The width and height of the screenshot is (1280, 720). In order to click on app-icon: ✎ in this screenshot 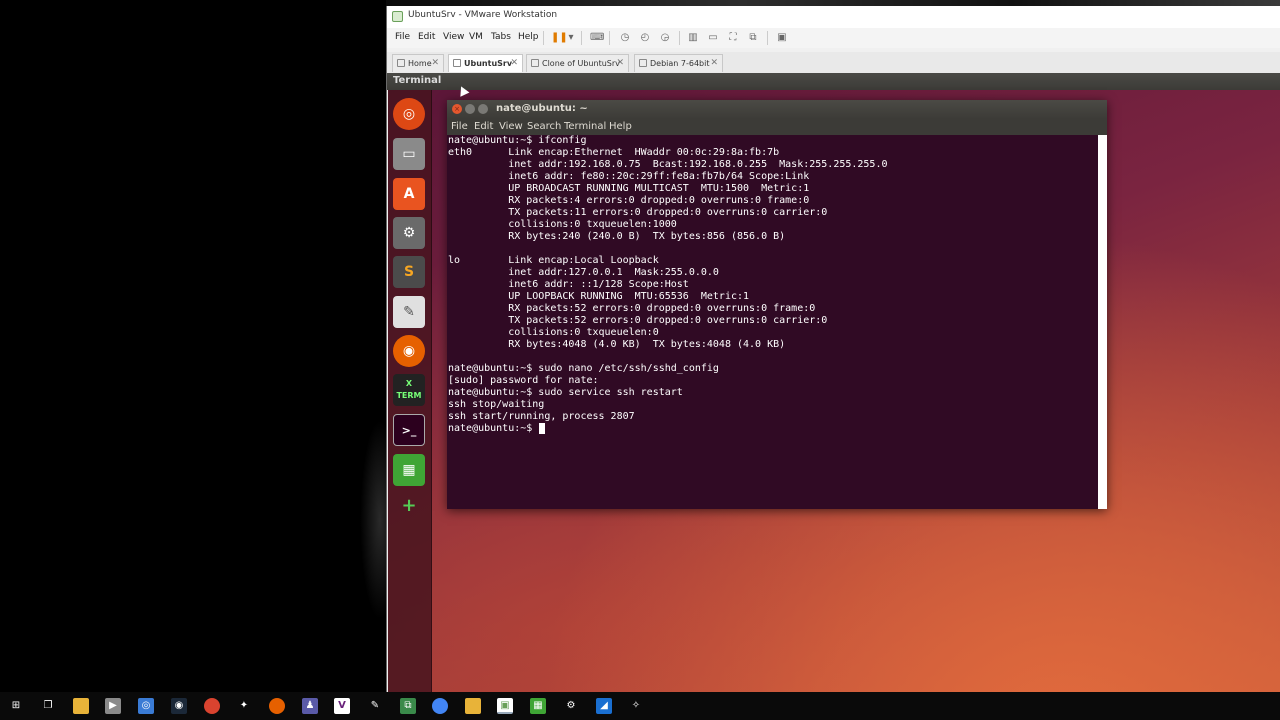, I will do `click(375, 706)`.